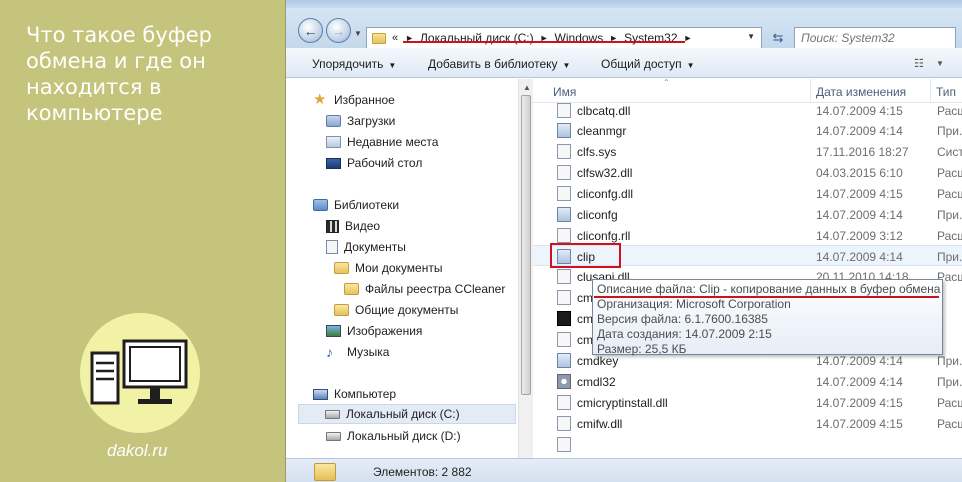 The height and width of the screenshot is (482, 962). Describe the element at coordinates (356, 205) in the screenshot. I see `nav-item-libraries: Библиотеки` at that location.